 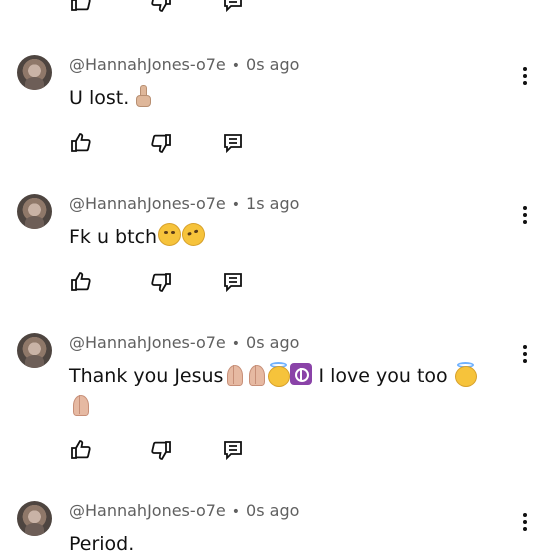 I want to click on comment-body-part-1: Thank you Jesus, so click(x=146, y=376).